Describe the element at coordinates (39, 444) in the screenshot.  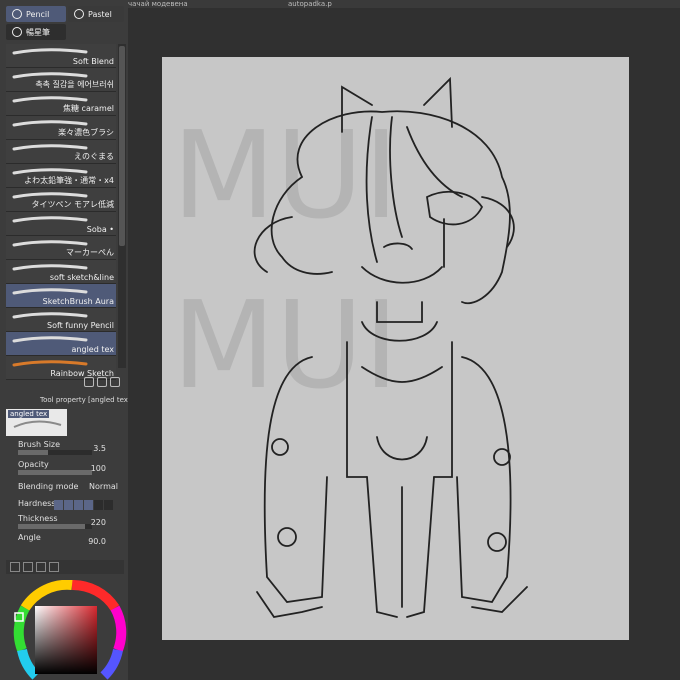
I see `brush-size-label: Brush Size` at that location.